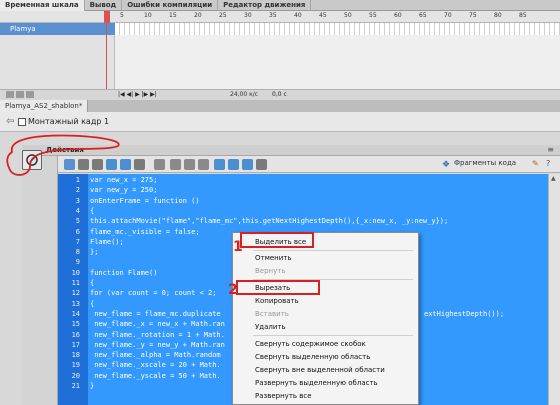 The height and width of the screenshot is (405, 560). What do you see at coordinates (106, 56) in the screenshot?
I see `playhead-line` at bounding box center [106, 56].